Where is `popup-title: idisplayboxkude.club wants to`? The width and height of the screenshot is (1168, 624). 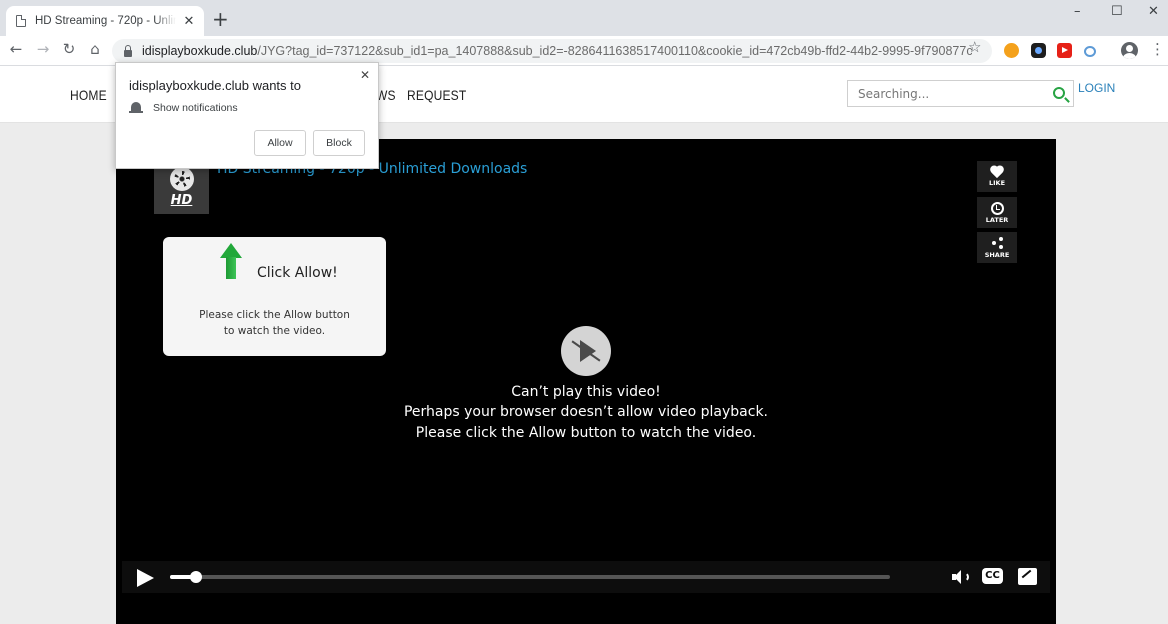 popup-title: idisplayboxkude.club wants to is located at coordinates (215, 85).